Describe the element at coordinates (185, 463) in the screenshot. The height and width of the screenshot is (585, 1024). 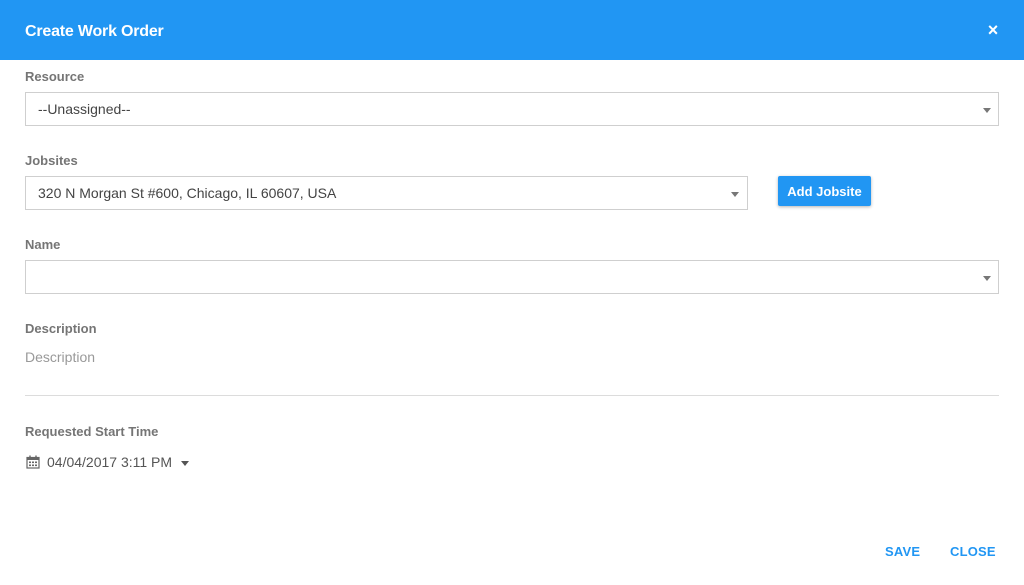
I see `caret-down-icon` at that location.